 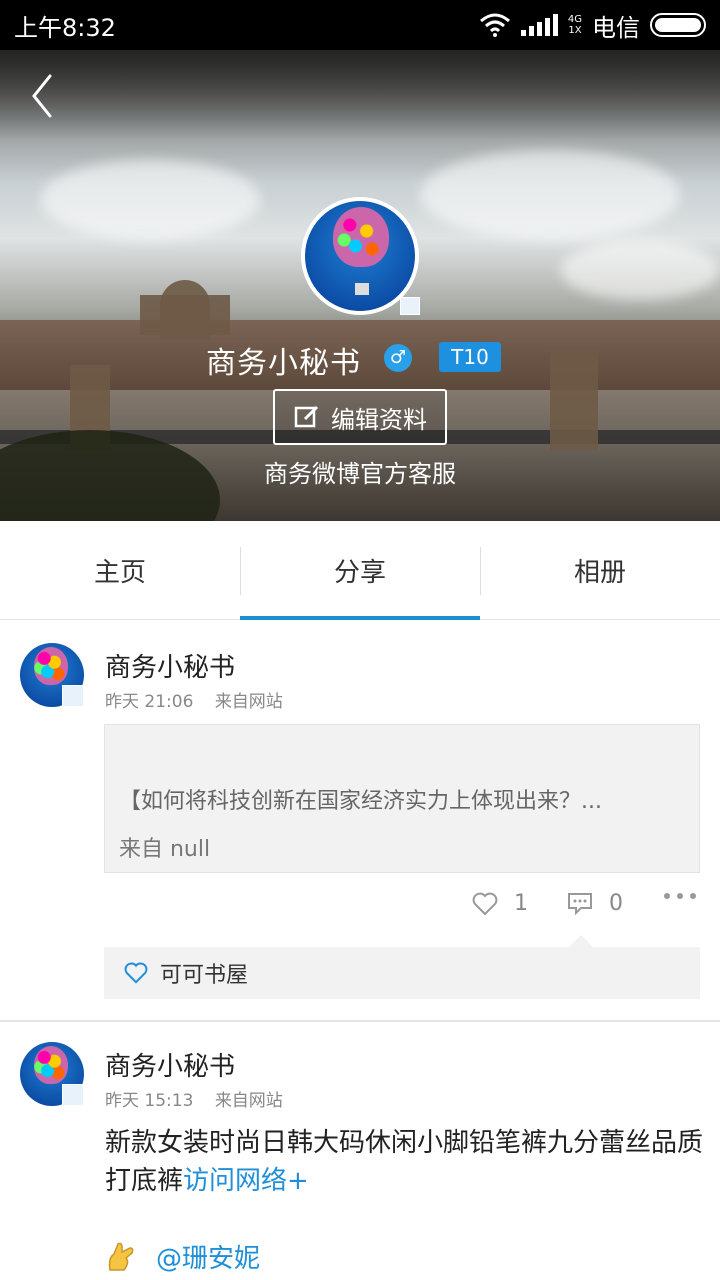 I want to click on profile-tabs: 主页 分享 相册, so click(x=360, y=570).